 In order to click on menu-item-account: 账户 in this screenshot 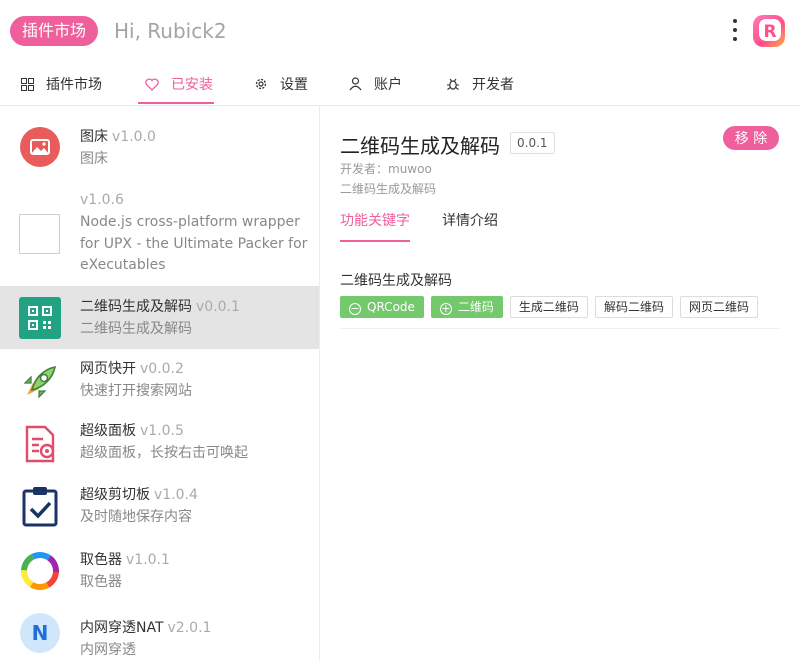, I will do `click(375, 84)`.